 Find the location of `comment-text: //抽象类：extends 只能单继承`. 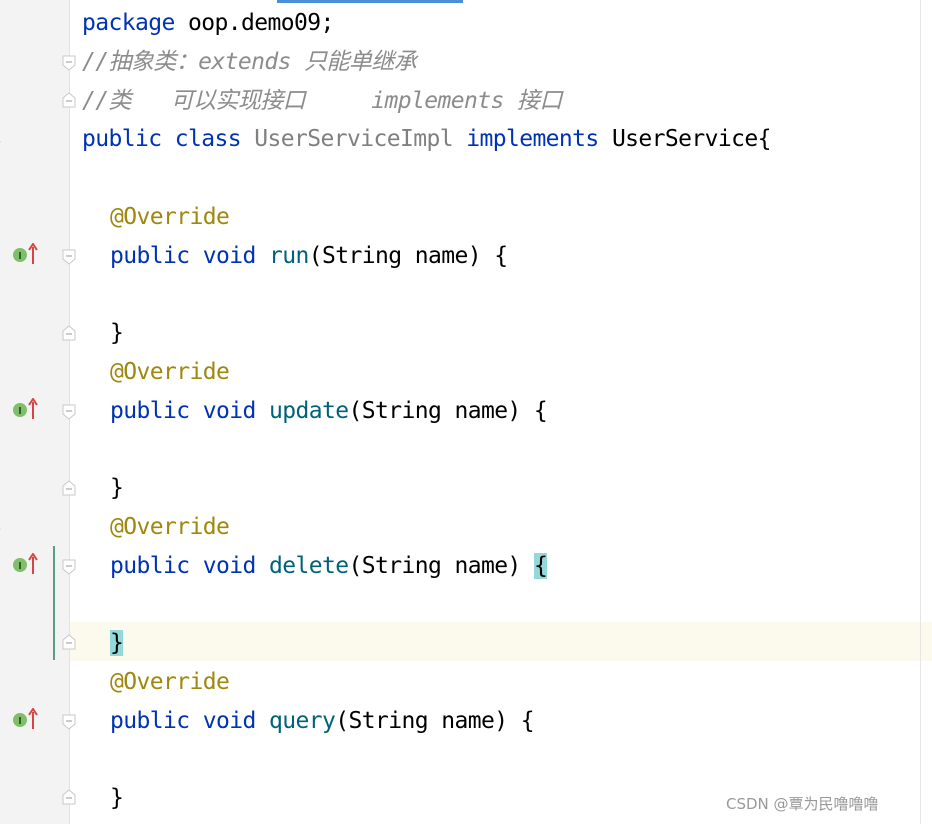

comment-text: //抽象类：extends 只能单继承 is located at coordinates (249, 62).